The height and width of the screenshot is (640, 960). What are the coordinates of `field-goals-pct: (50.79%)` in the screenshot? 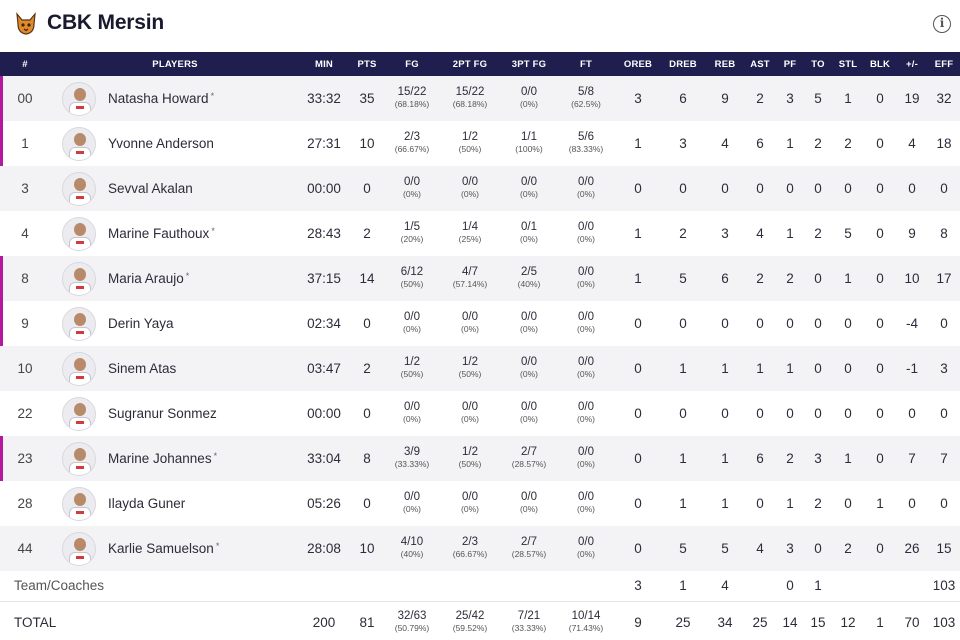 It's located at (412, 627).